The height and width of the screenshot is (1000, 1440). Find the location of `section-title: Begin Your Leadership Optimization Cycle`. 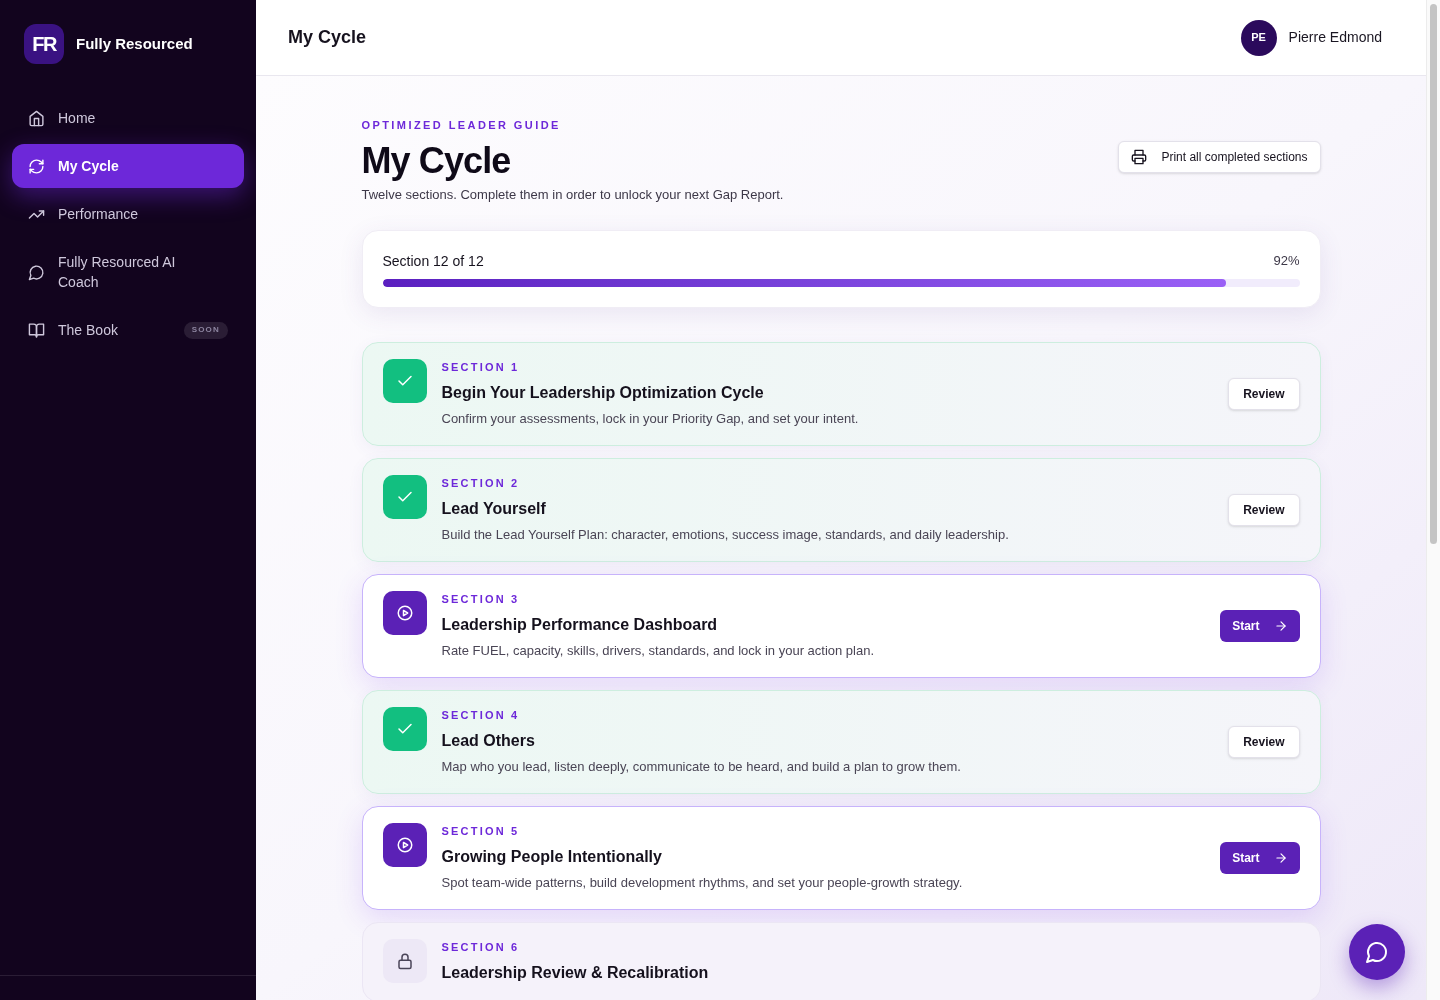

section-title: Begin Your Leadership Optimization Cycle is located at coordinates (603, 393).